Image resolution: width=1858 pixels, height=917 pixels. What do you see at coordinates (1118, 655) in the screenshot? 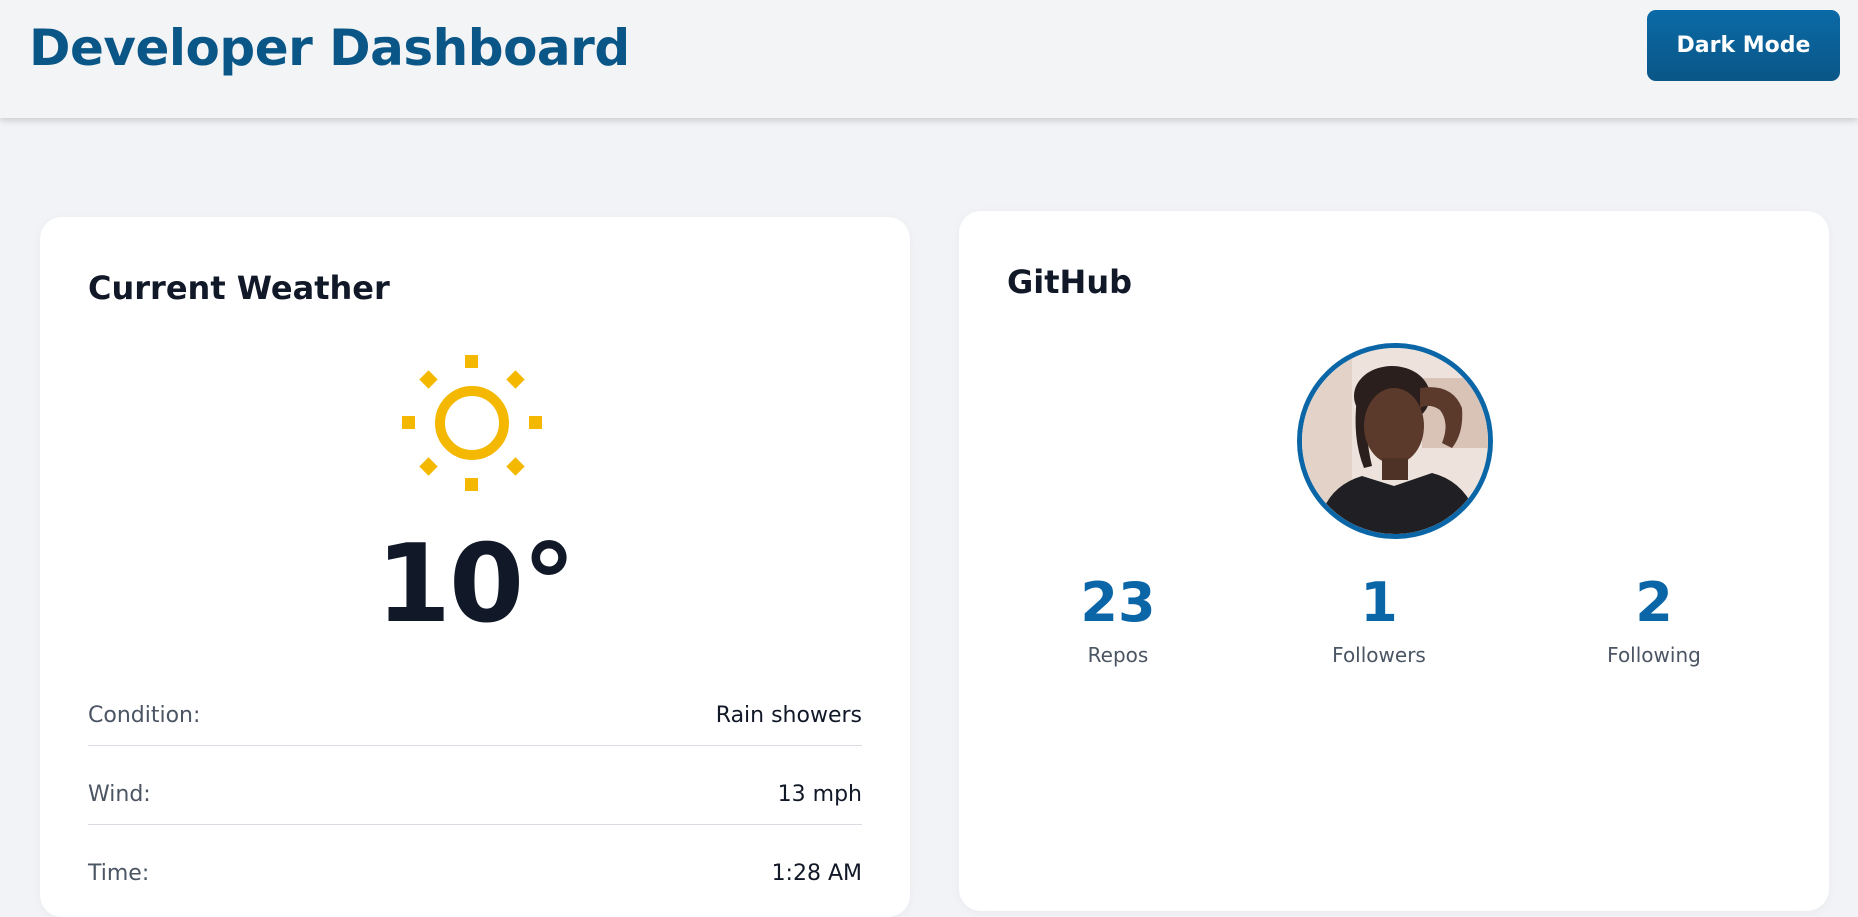
I see `repos-label: Repos` at bounding box center [1118, 655].